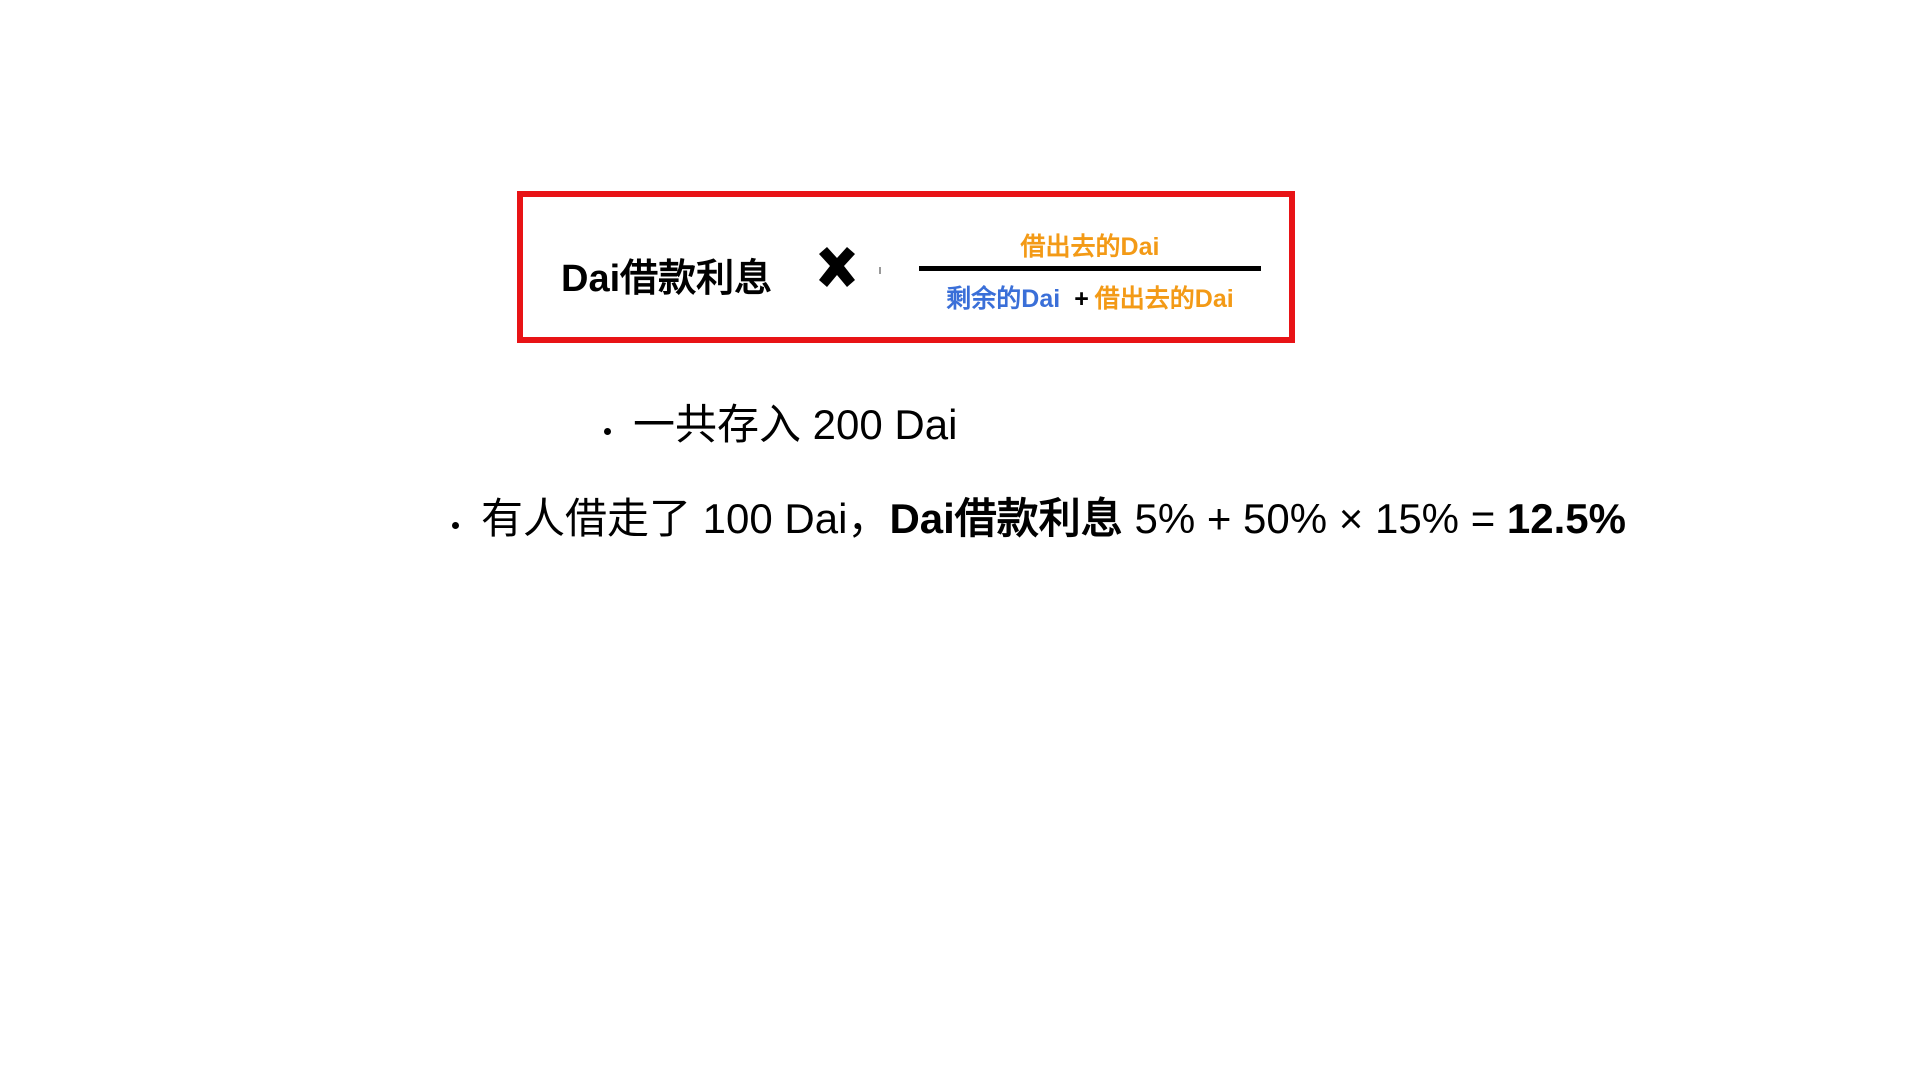 The height and width of the screenshot is (1080, 1920). I want to click on fraction-numerator: 借出去的Dai, so click(1090, 245).